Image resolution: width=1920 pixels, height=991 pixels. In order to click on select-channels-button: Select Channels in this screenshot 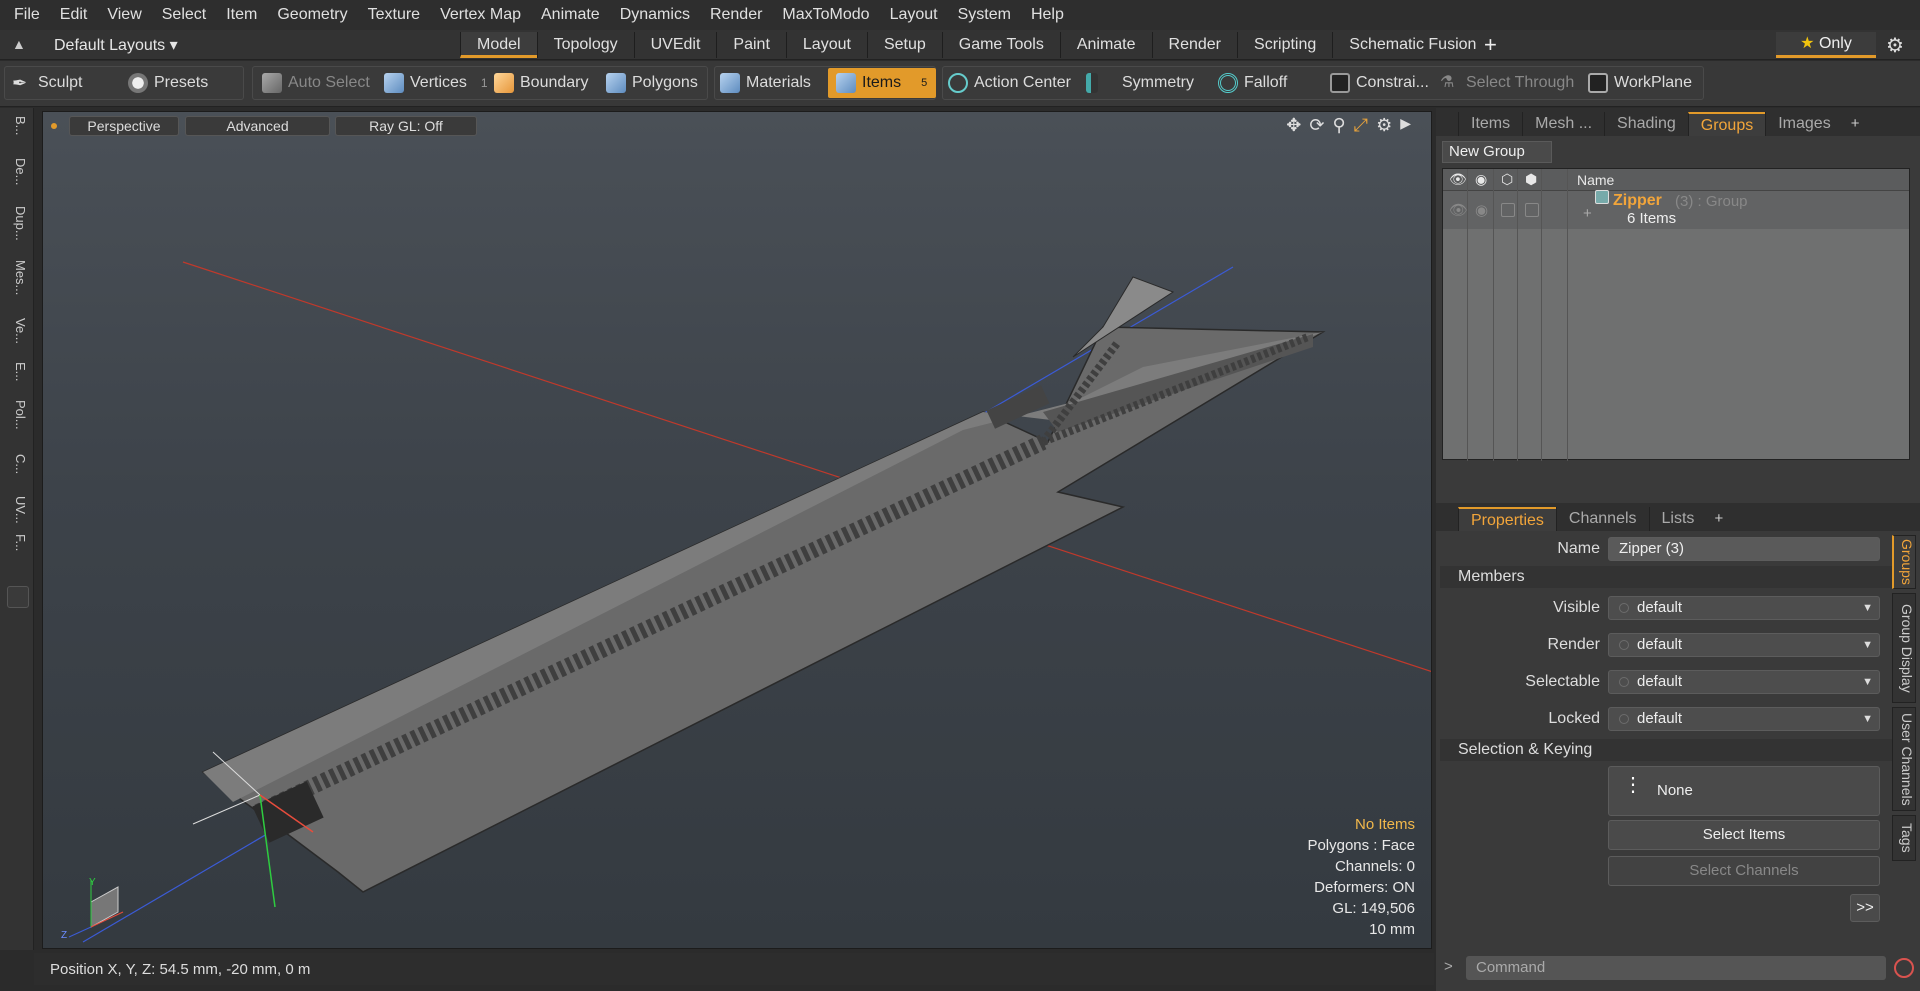, I will do `click(1744, 871)`.